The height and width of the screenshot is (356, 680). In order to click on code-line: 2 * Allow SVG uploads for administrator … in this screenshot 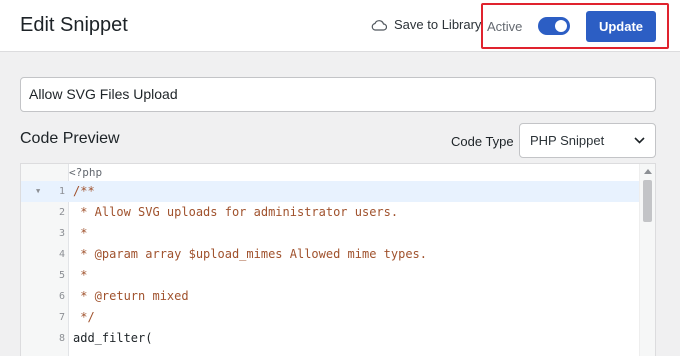, I will do `click(331, 212)`.